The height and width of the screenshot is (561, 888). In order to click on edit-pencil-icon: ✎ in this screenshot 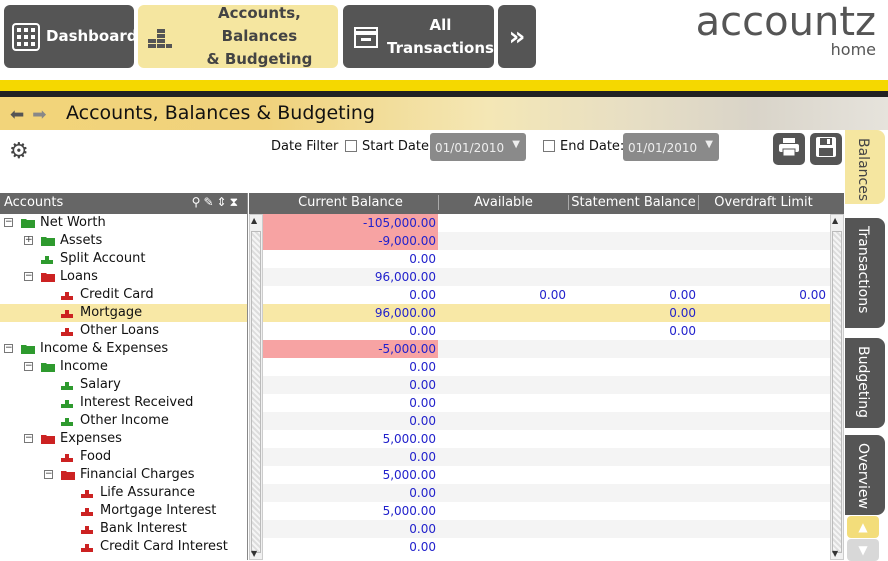, I will do `click(209, 202)`.